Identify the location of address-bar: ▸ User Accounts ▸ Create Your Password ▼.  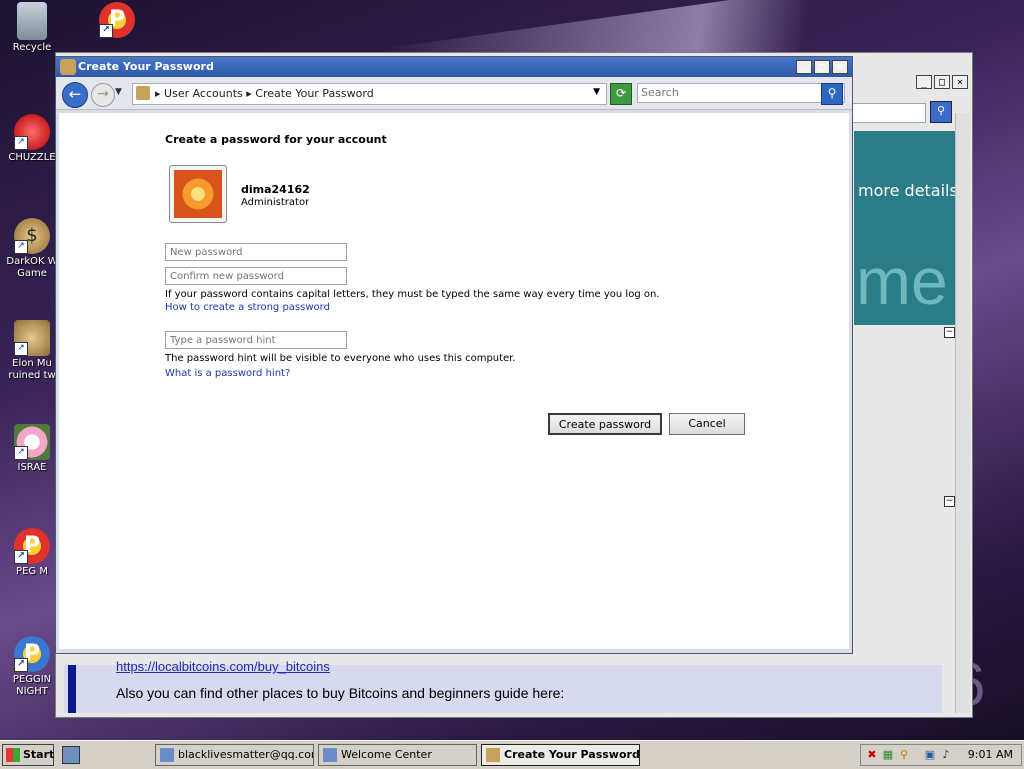
(369, 94).